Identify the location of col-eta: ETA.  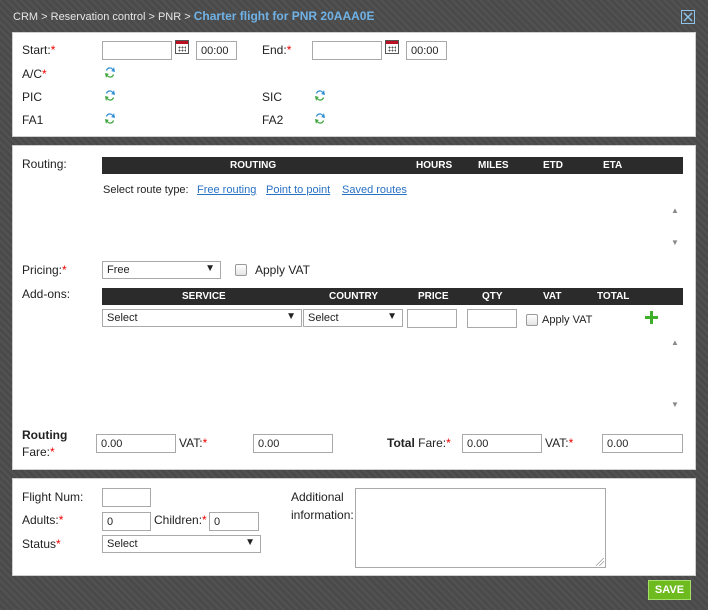
(613, 165).